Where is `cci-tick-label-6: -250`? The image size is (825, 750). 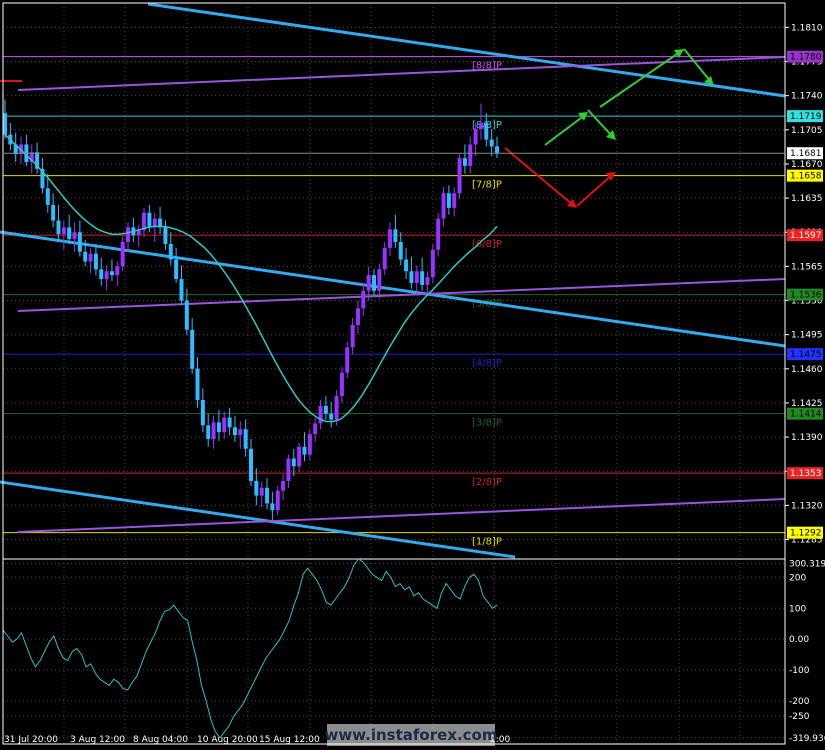
cci-tick-label-6: -250 is located at coordinates (799, 717).